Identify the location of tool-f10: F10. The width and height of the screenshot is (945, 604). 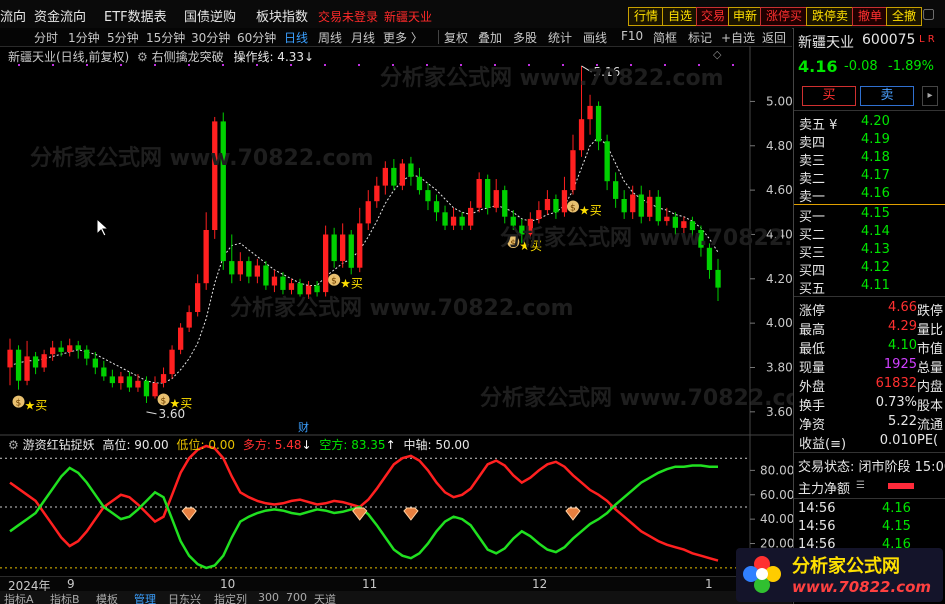
(632, 36).